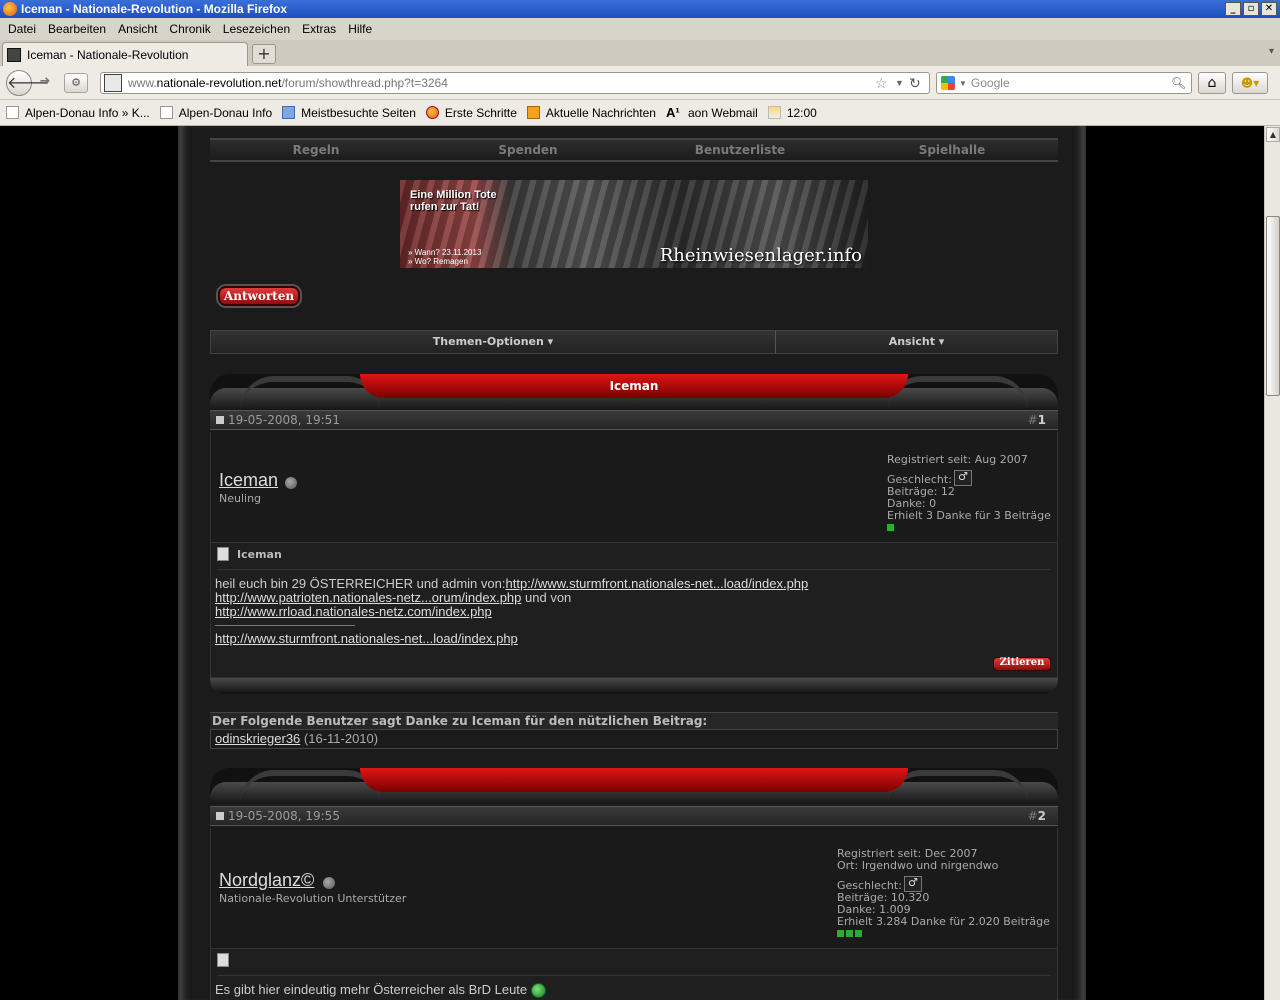  I want to click on menu-bearbeiten: Bearbeiten, so click(77, 29).